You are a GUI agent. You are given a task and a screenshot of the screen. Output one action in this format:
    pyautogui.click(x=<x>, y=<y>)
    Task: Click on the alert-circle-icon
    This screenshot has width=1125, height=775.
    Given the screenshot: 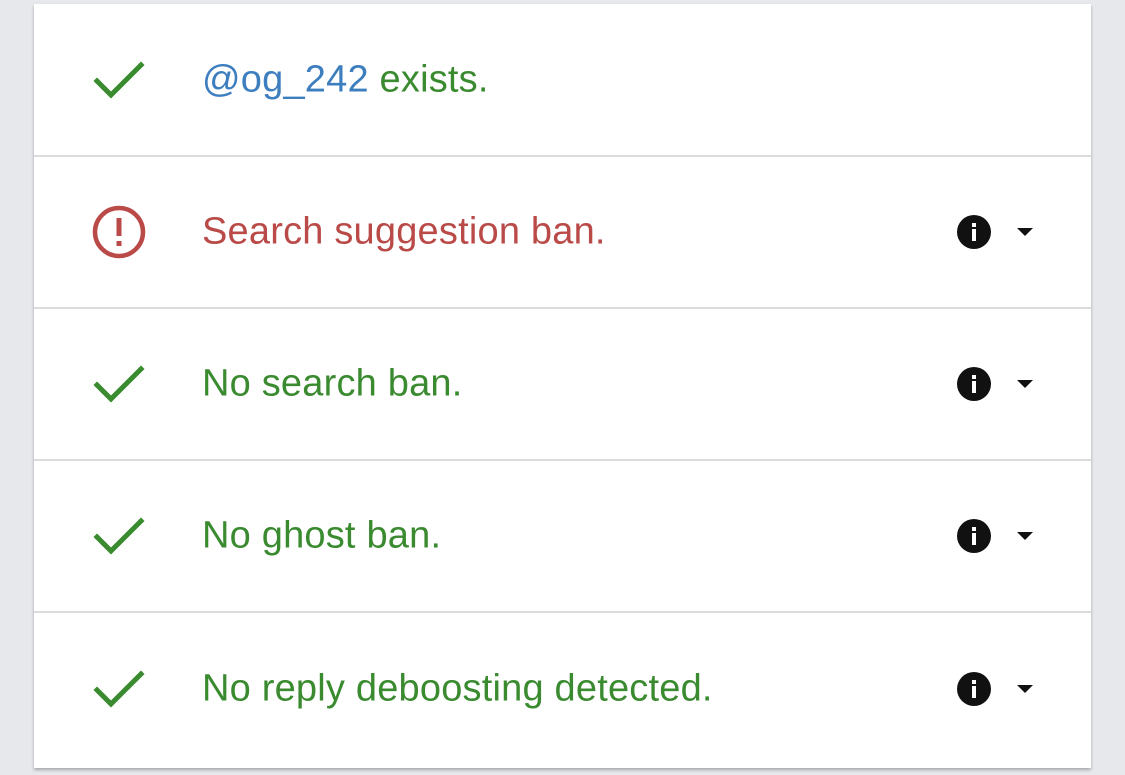 What is the action you would take?
    pyautogui.click(x=119, y=232)
    